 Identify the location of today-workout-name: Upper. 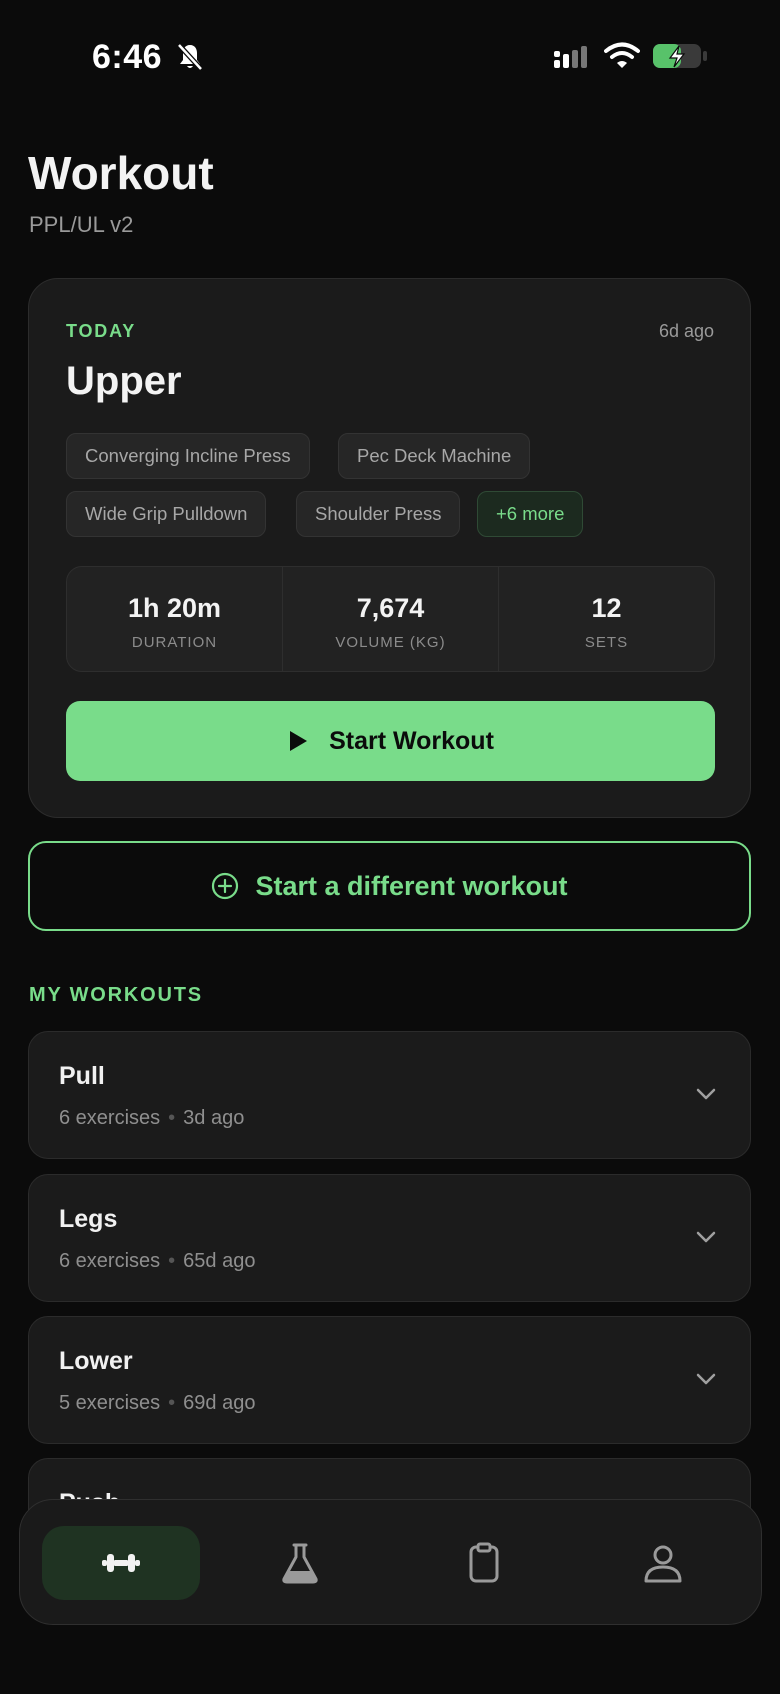
(124, 381).